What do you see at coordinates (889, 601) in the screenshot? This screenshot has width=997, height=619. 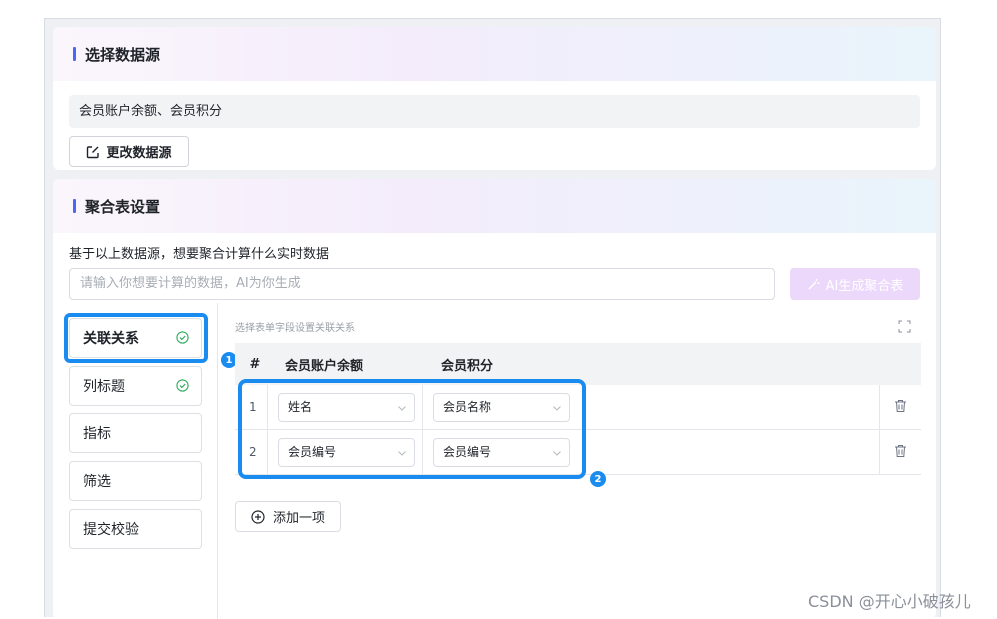 I see `watermark: CSDN @开心小破孩儿` at bounding box center [889, 601].